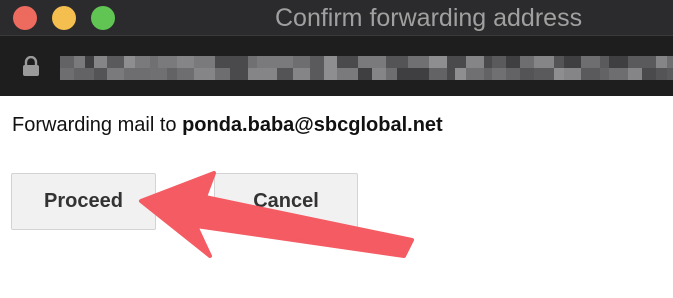  Describe the element at coordinates (83, 201) in the screenshot. I see `proceed-button: Proceed` at that location.